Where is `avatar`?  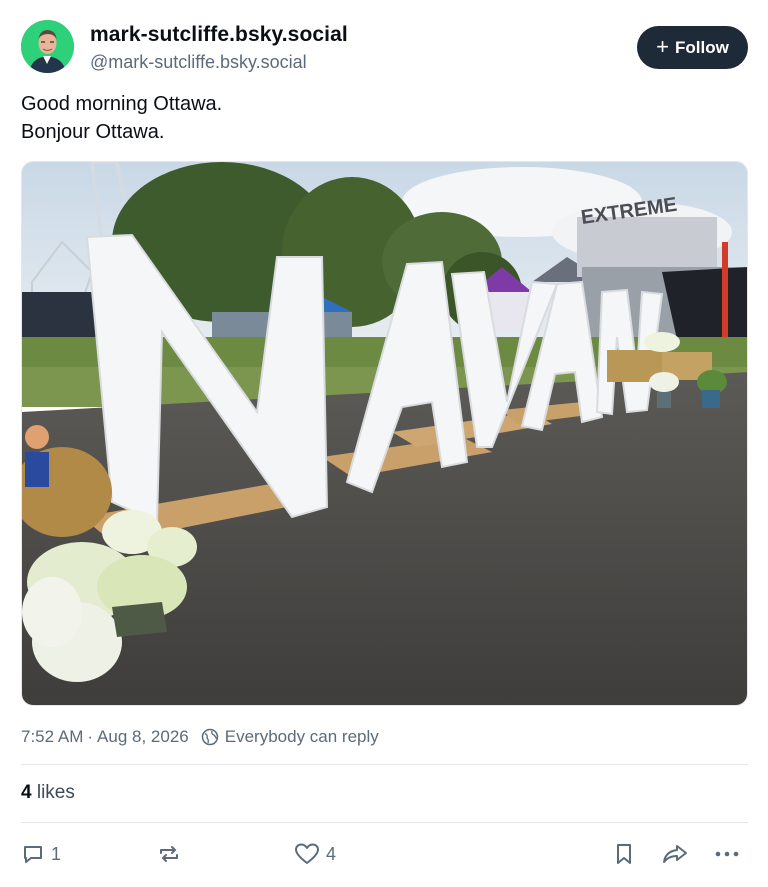
avatar is located at coordinates (47, 46).